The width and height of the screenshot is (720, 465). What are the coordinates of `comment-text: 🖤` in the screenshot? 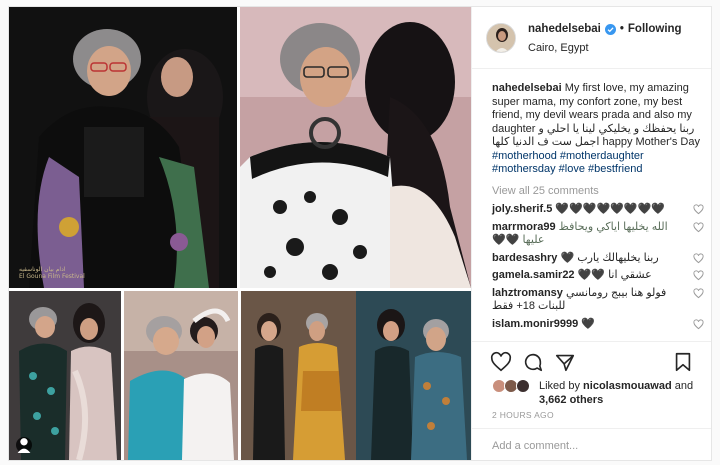 It's located at (588, 323).